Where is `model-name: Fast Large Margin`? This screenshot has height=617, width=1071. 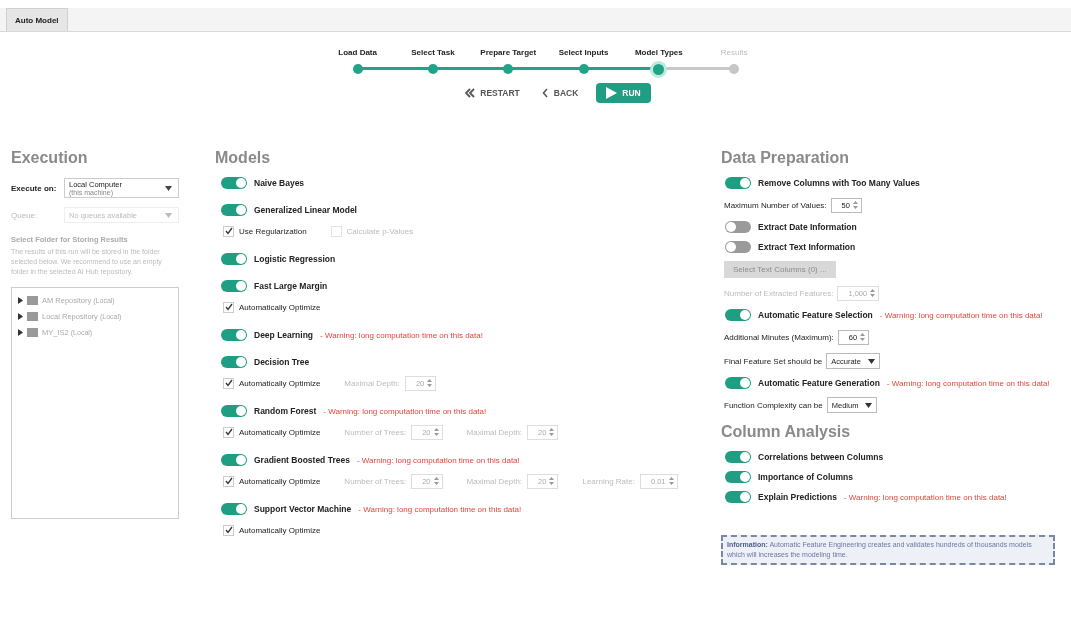 model-name: Fast Large Margin is located at coordinates (291, 286).